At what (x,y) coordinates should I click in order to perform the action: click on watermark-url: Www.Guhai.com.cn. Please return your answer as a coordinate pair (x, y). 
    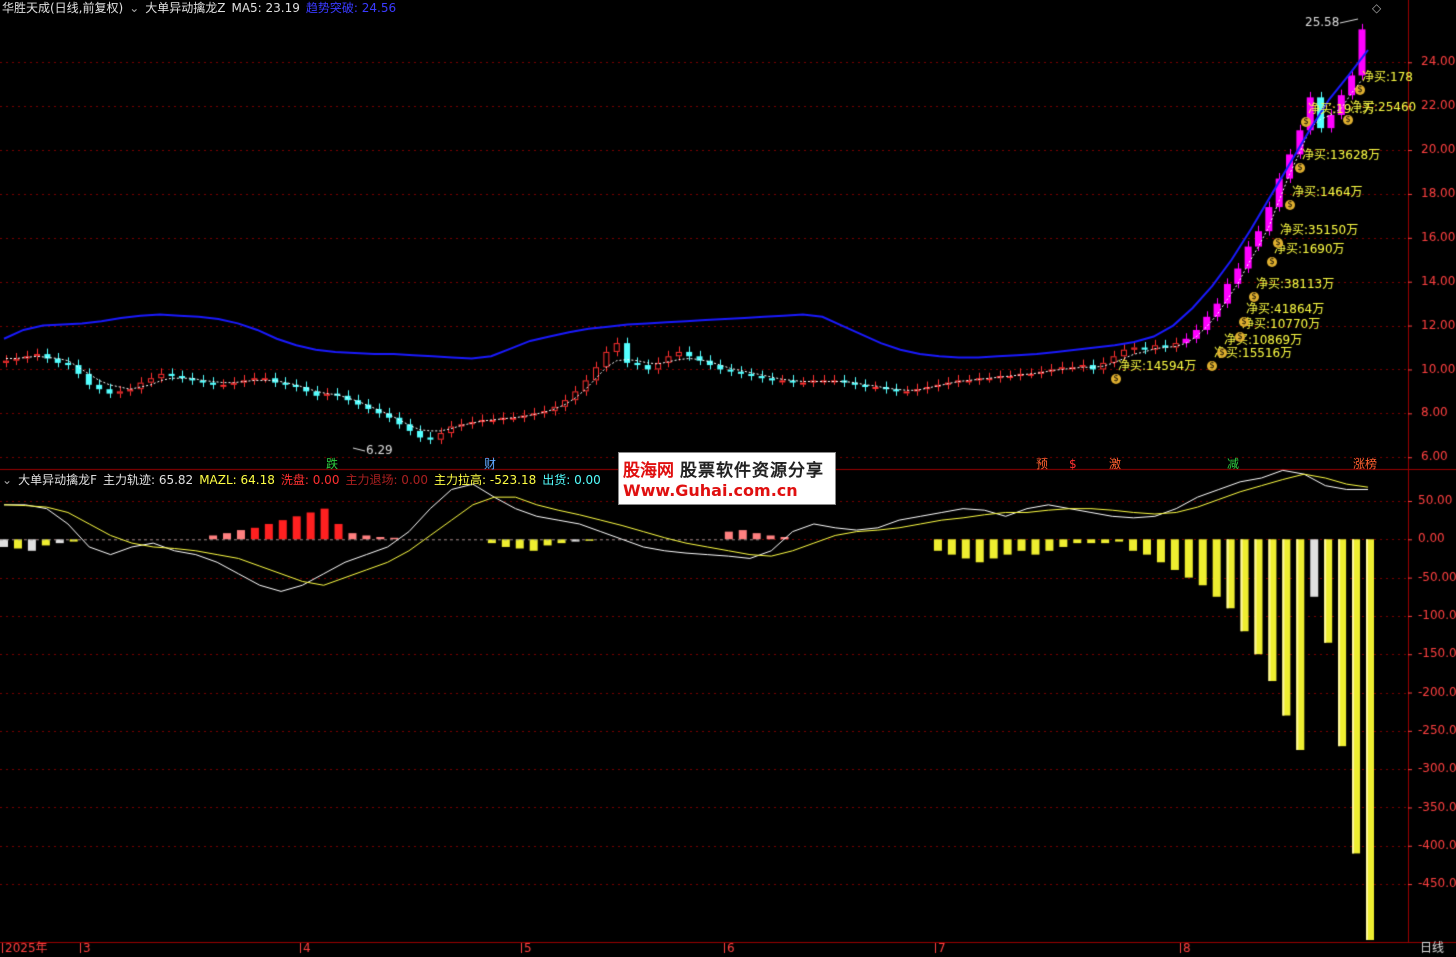
    Looking at the image, I should click on (710, 490).